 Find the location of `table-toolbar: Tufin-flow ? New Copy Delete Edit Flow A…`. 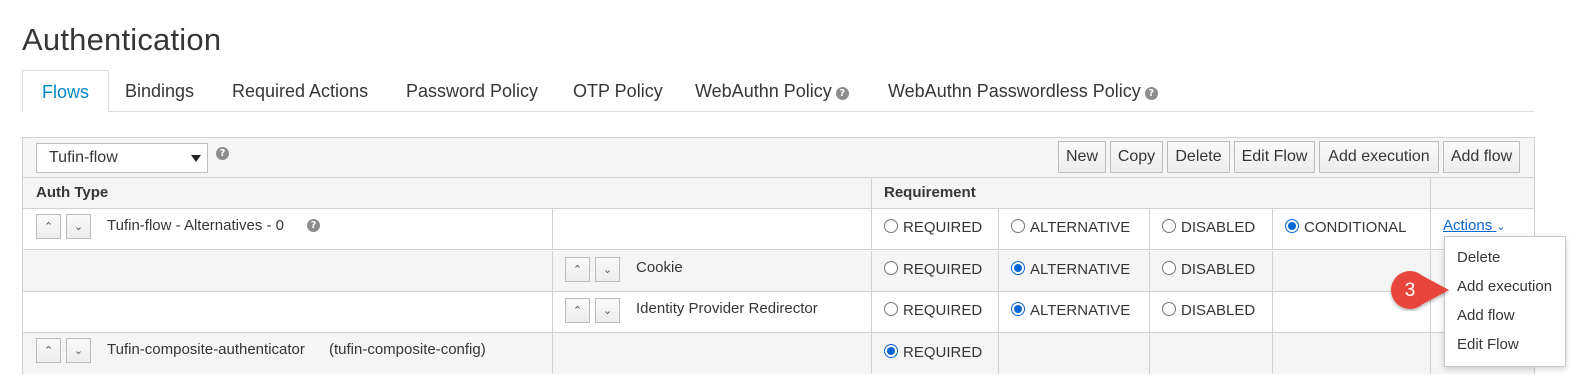

table-toolbar: Tufin-flow ? New Copy Delete Edit Flow A… is located at coordinates (778, 158).